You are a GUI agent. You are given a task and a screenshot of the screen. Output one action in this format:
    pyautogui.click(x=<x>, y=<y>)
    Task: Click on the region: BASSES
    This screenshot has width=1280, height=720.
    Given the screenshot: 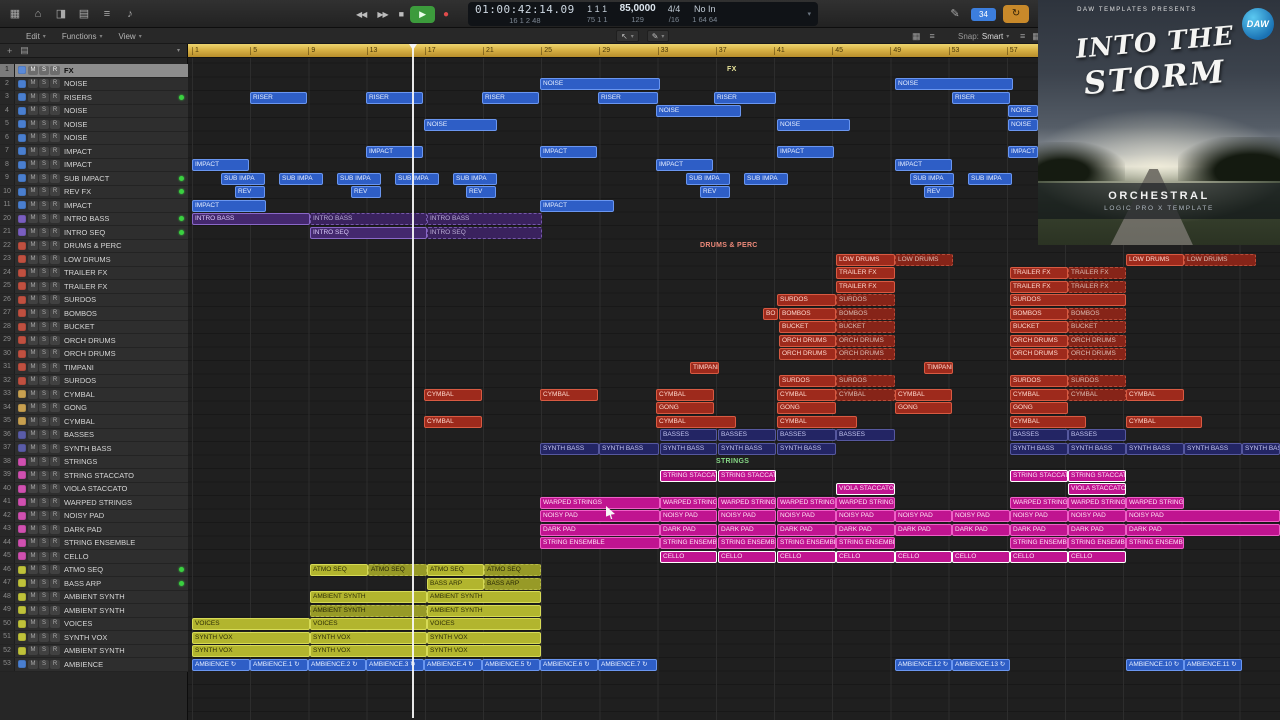 What is the action you would take?
    pyautogui.click(x=865, y=435)
    